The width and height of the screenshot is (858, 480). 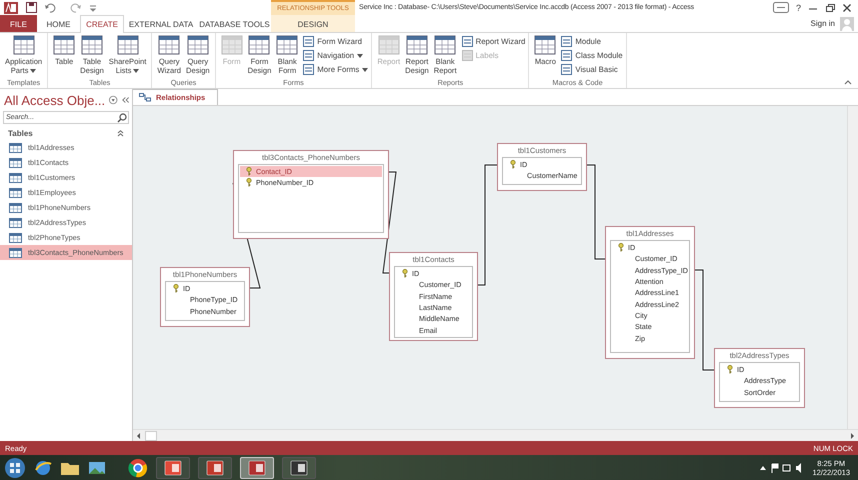 I want to click on ribbon-tab: DATABASE TOOLS, so click(x=234, y=23).